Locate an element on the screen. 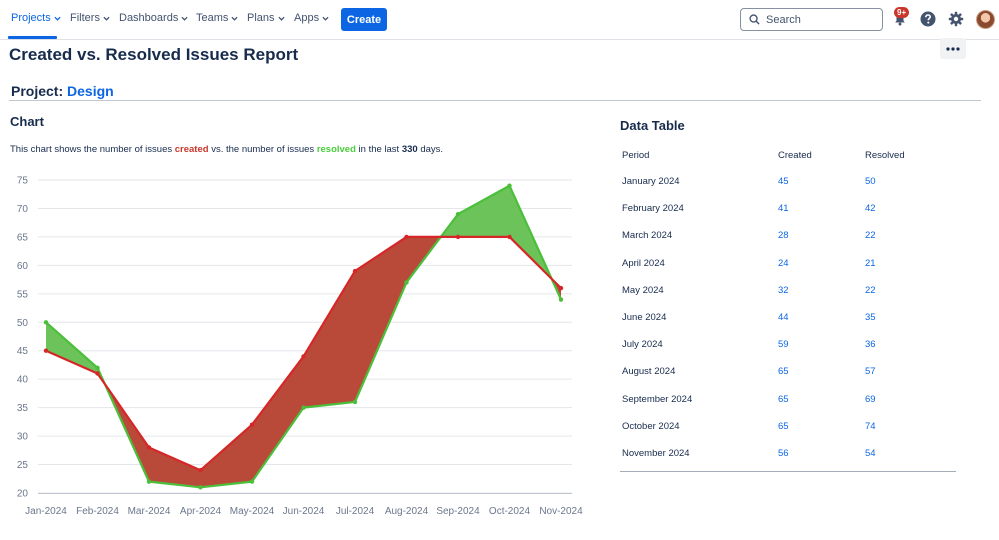 The width and height of the screenshot is (999, 540). cell-resolved: 36 is located at coordinates (910, 344).